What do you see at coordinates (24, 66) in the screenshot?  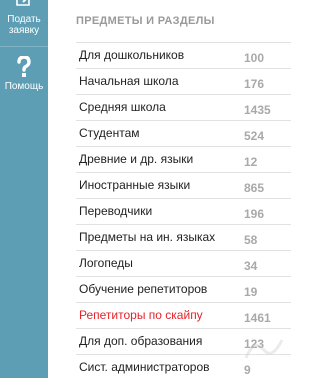 I see `question-icon` at bounding box center [24, 66].